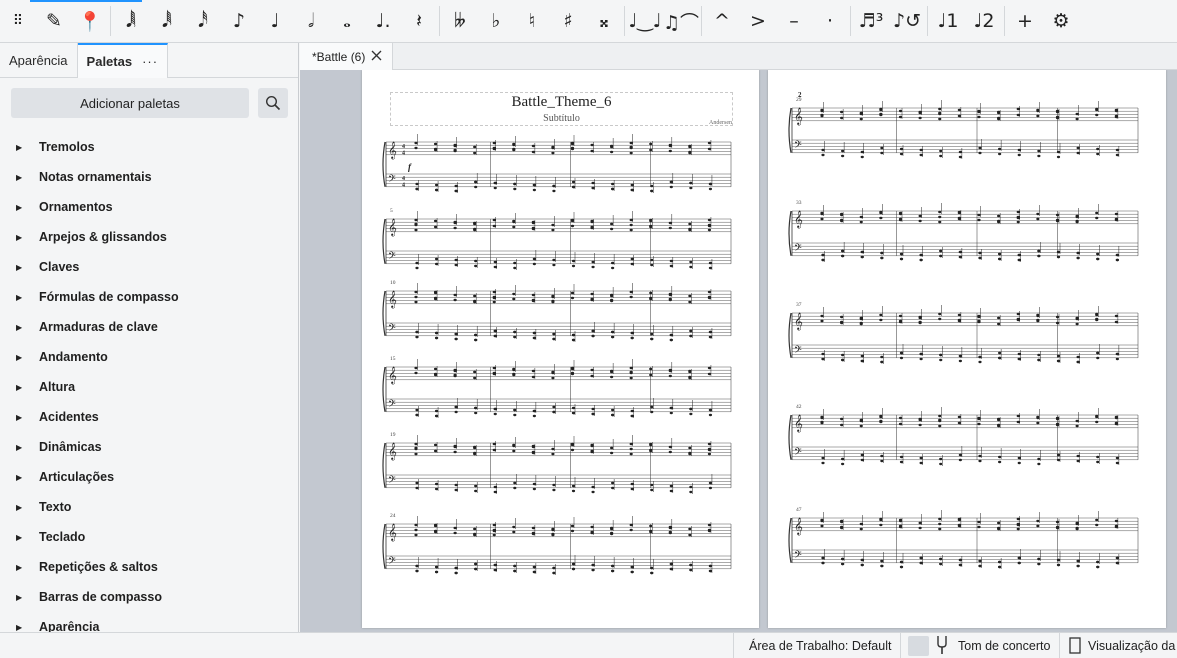  I want to click on palette-item: ▶ Teclado, so click(149, 537).